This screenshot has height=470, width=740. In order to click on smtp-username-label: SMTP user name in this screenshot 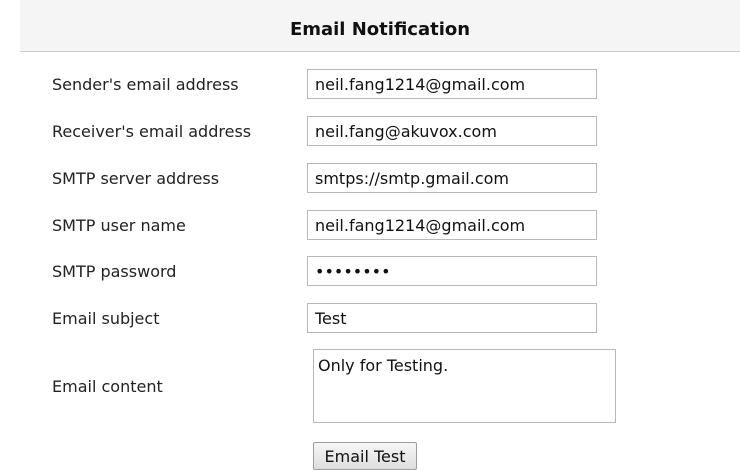, I will do `click(119, 225)`.